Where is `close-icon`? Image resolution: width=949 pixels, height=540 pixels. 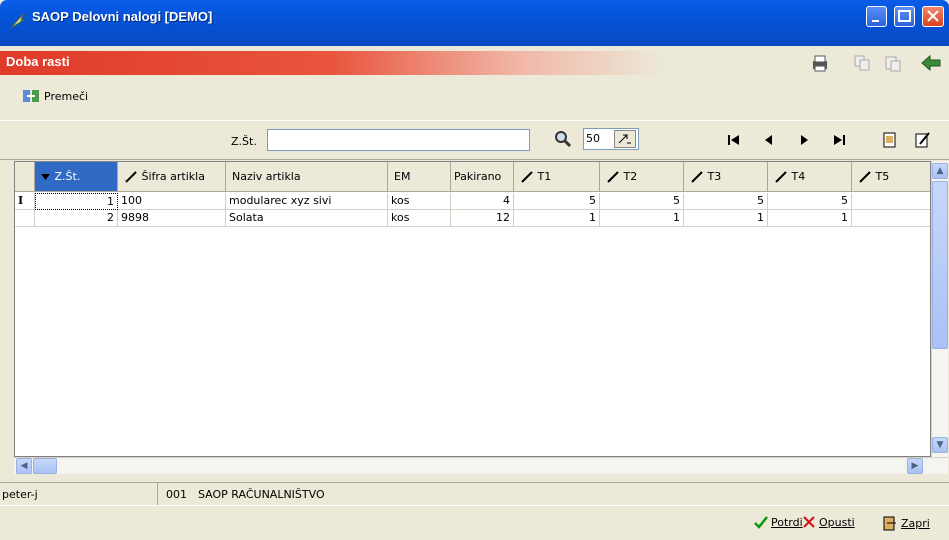
close-icon is located at coordinates (933, 16).